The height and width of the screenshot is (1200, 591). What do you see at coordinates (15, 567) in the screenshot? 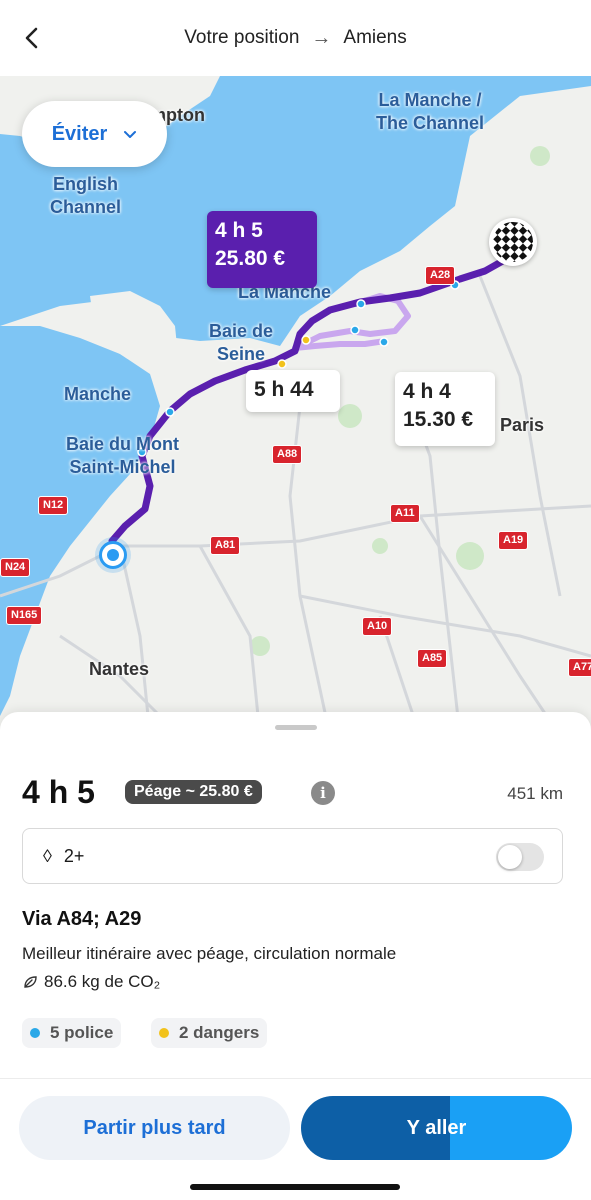
I see `road-shield: N24` at bounding box center [15, 567].